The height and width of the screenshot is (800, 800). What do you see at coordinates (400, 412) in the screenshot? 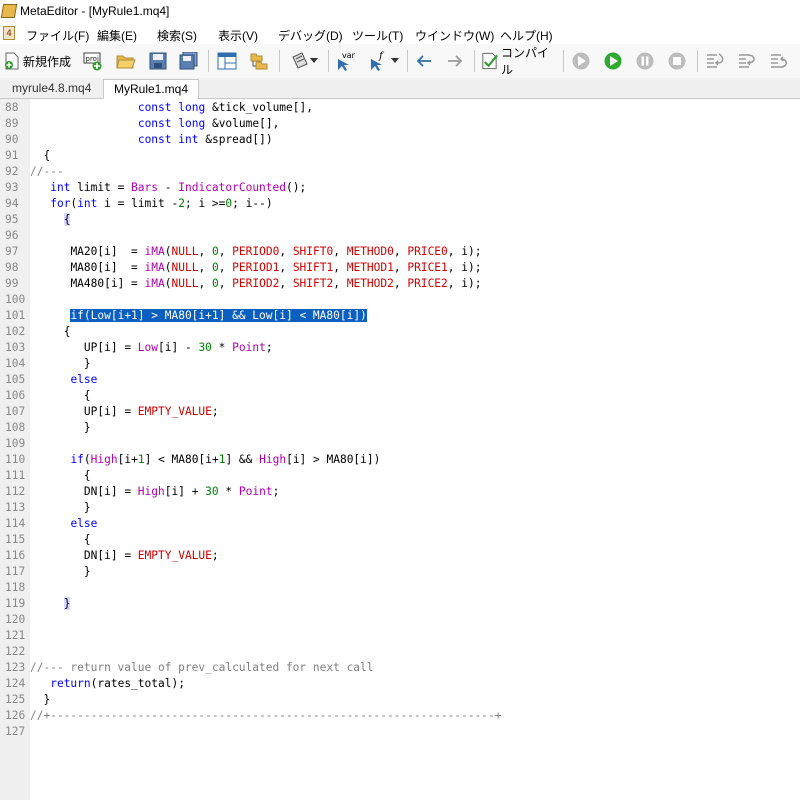
I see `code-line: 107 UP[i] = EMPTY_VALUE;` at bounding box center [400, 412].